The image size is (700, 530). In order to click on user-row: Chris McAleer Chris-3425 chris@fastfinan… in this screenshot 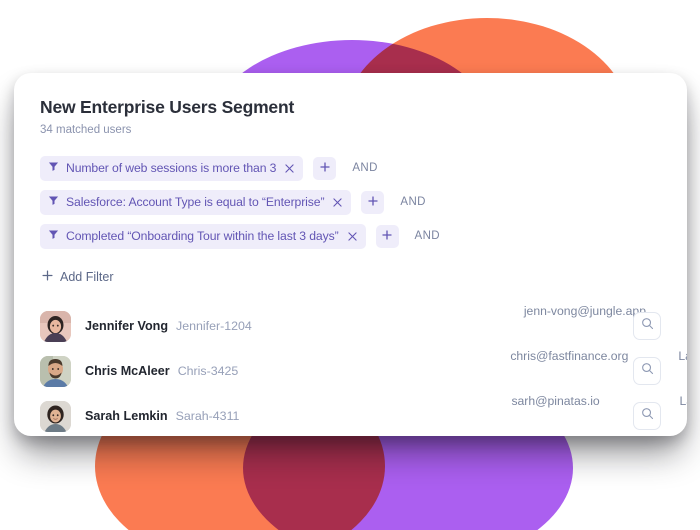, I will do `click(363, 371)`.